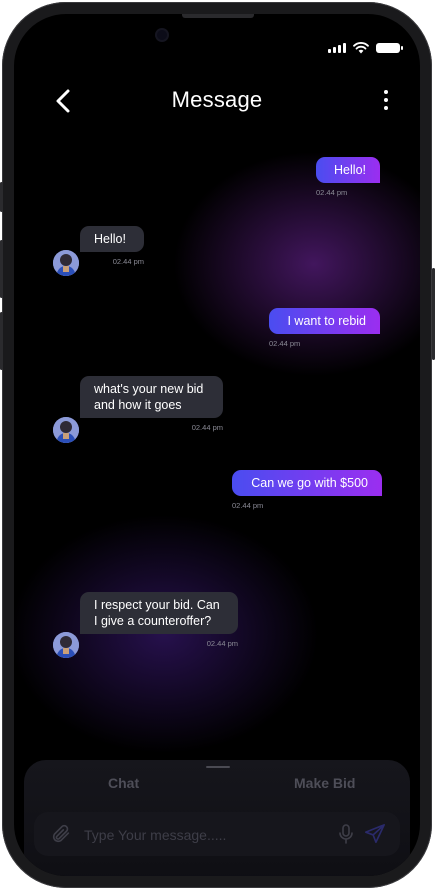  I want to click on attachment-icon, so click(61, 834).